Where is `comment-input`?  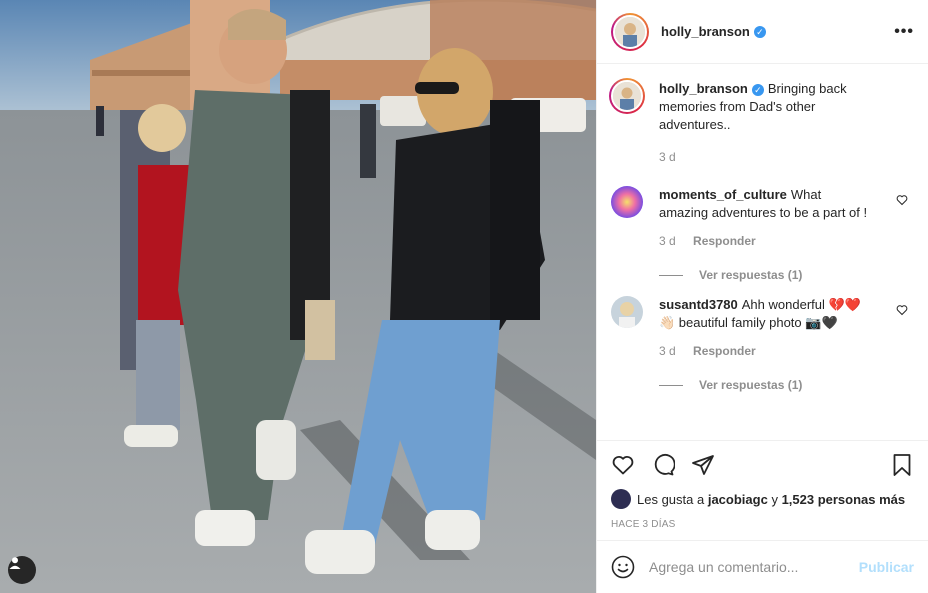
comment-input is located at coordinates (754, 567).